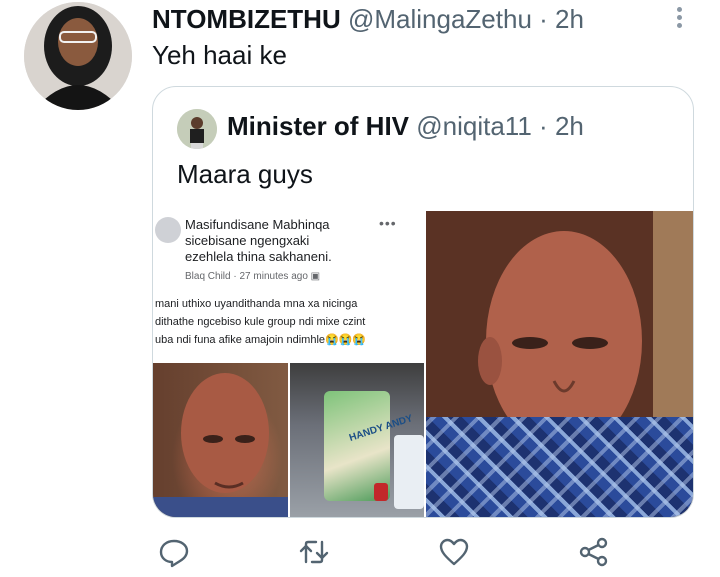  I want to click on timestamp: 2h, so click(569, 19).